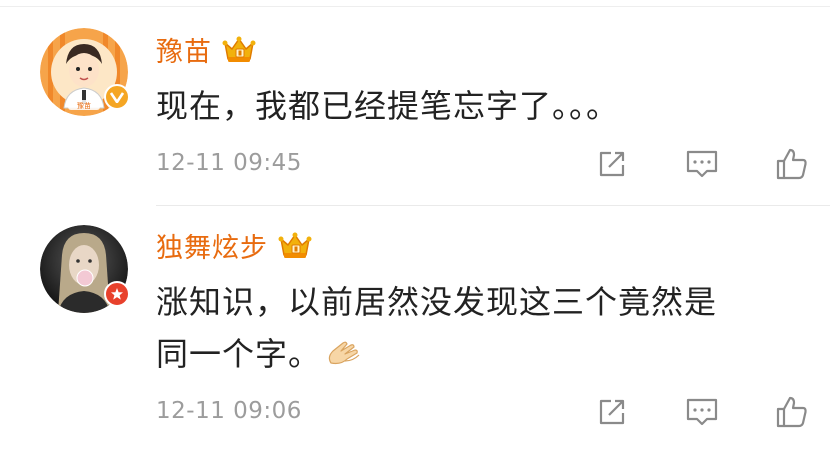  What do you see at coordinates (85, 269) in the screenshot?
I see `avatar` at bounding box center [85, 269].